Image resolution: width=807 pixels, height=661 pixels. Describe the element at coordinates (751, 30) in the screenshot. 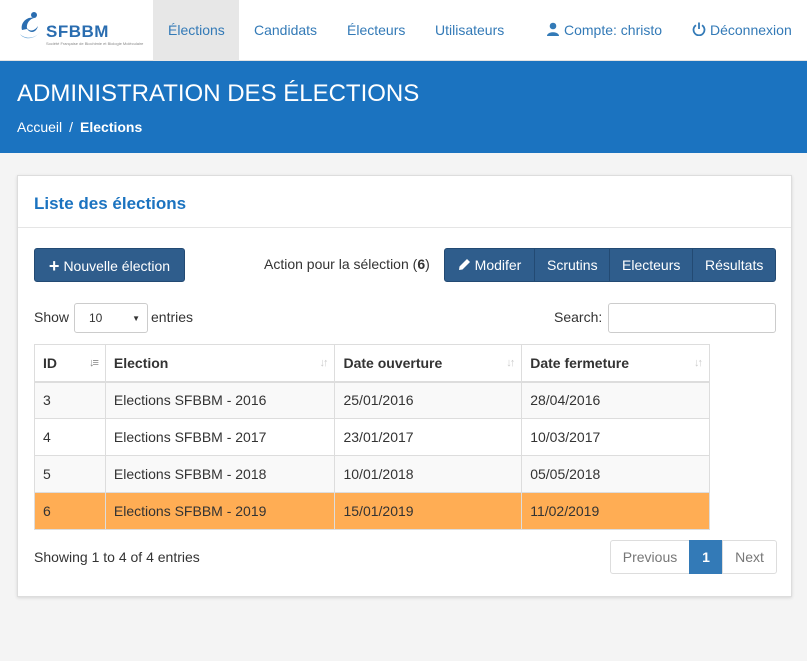

I see `nav-logout-label: Déconnexion` at that location.